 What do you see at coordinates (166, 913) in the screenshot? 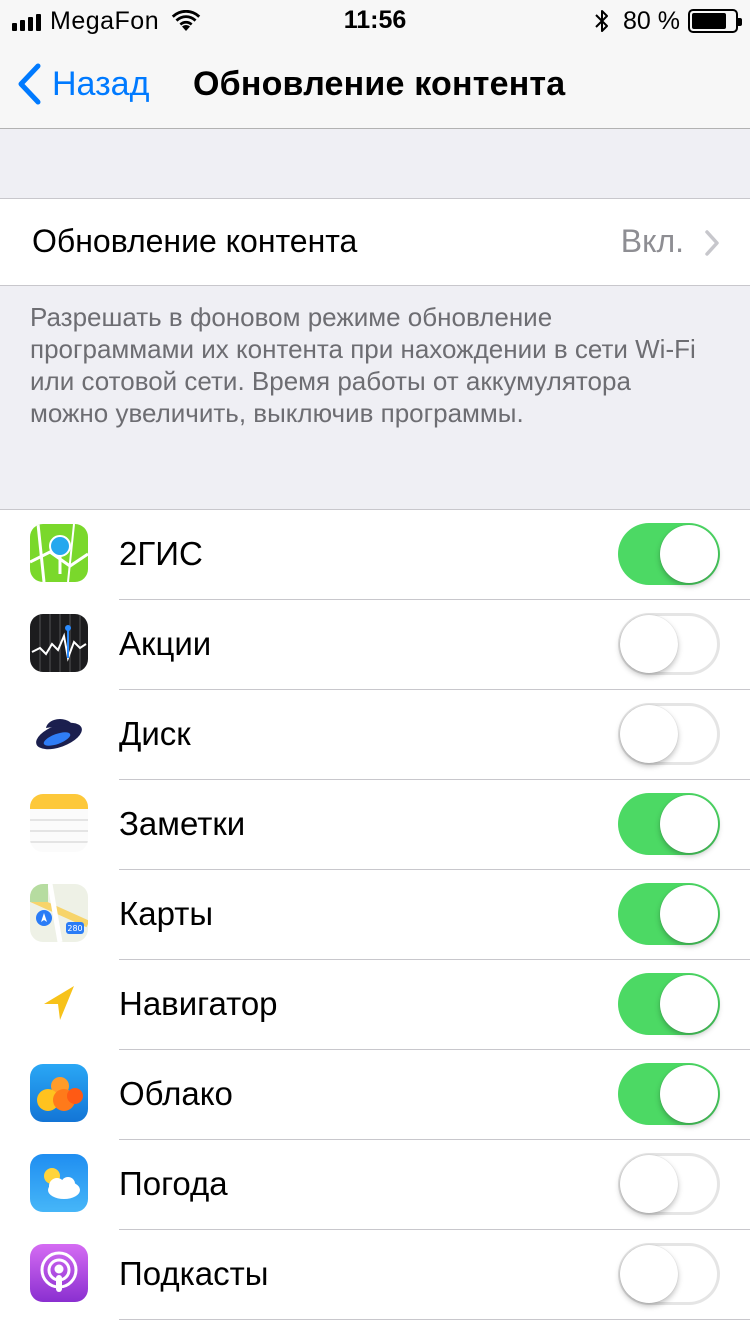
I see `app-name: Карты` at bounding box center [166, 913].